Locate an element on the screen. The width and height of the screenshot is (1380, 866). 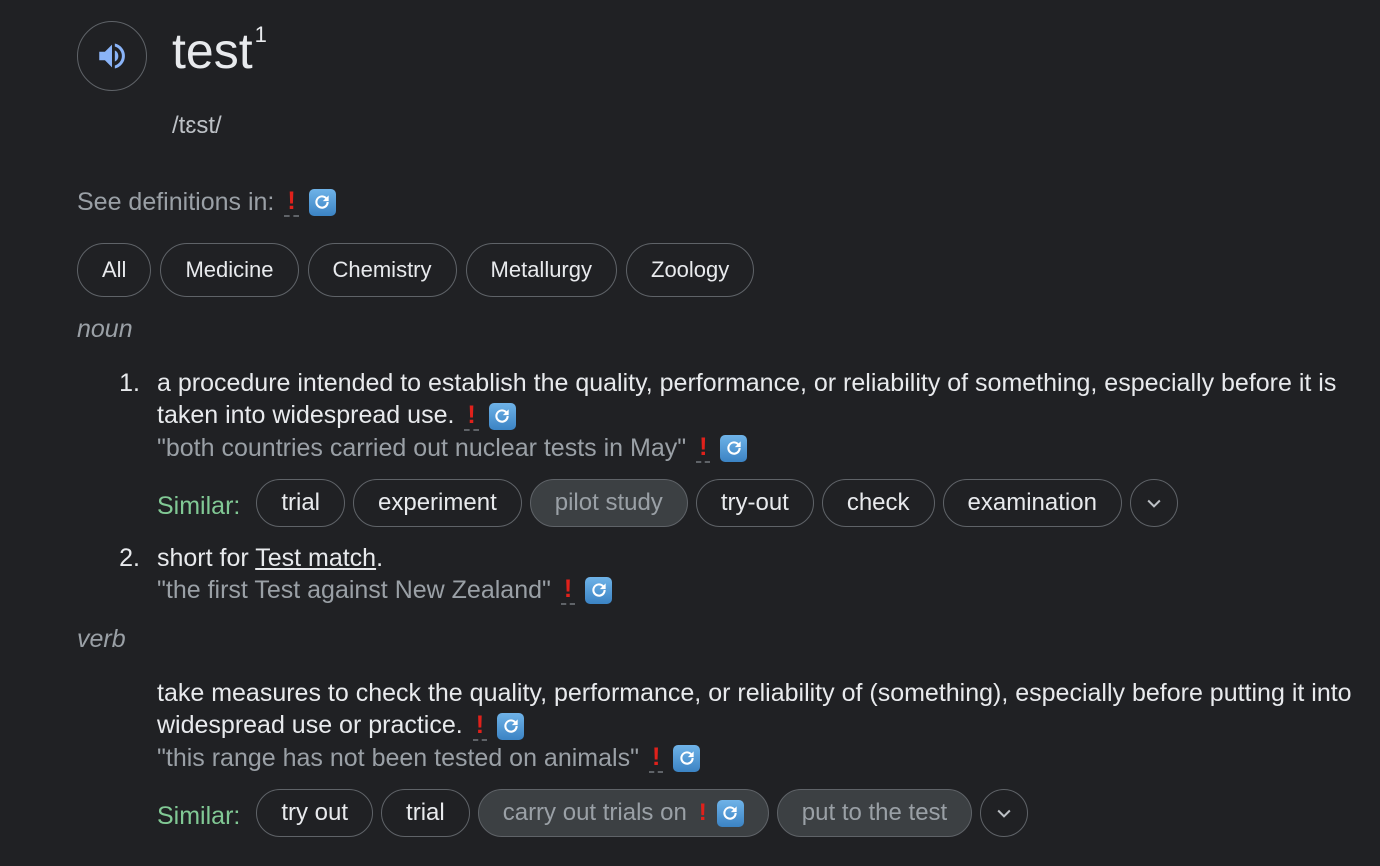
domain-chip-metallurgy: Metallurgy is located at coordinates (541, 270).